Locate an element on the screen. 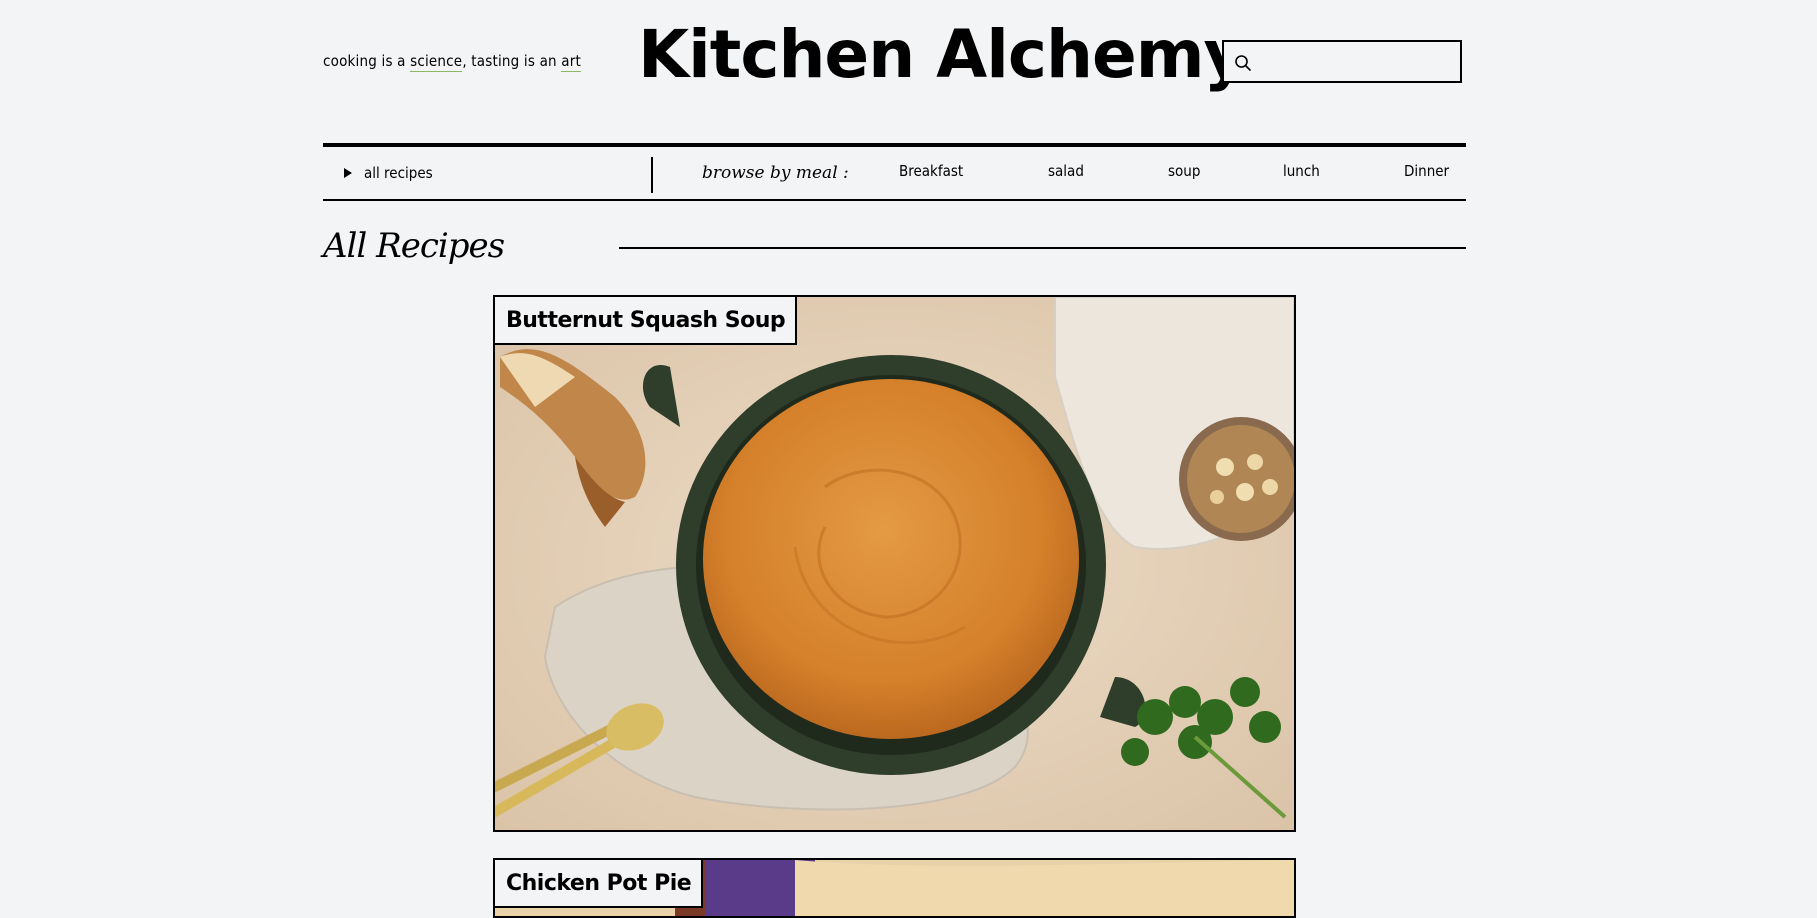  search-box is located at coordinates (1342, 61).